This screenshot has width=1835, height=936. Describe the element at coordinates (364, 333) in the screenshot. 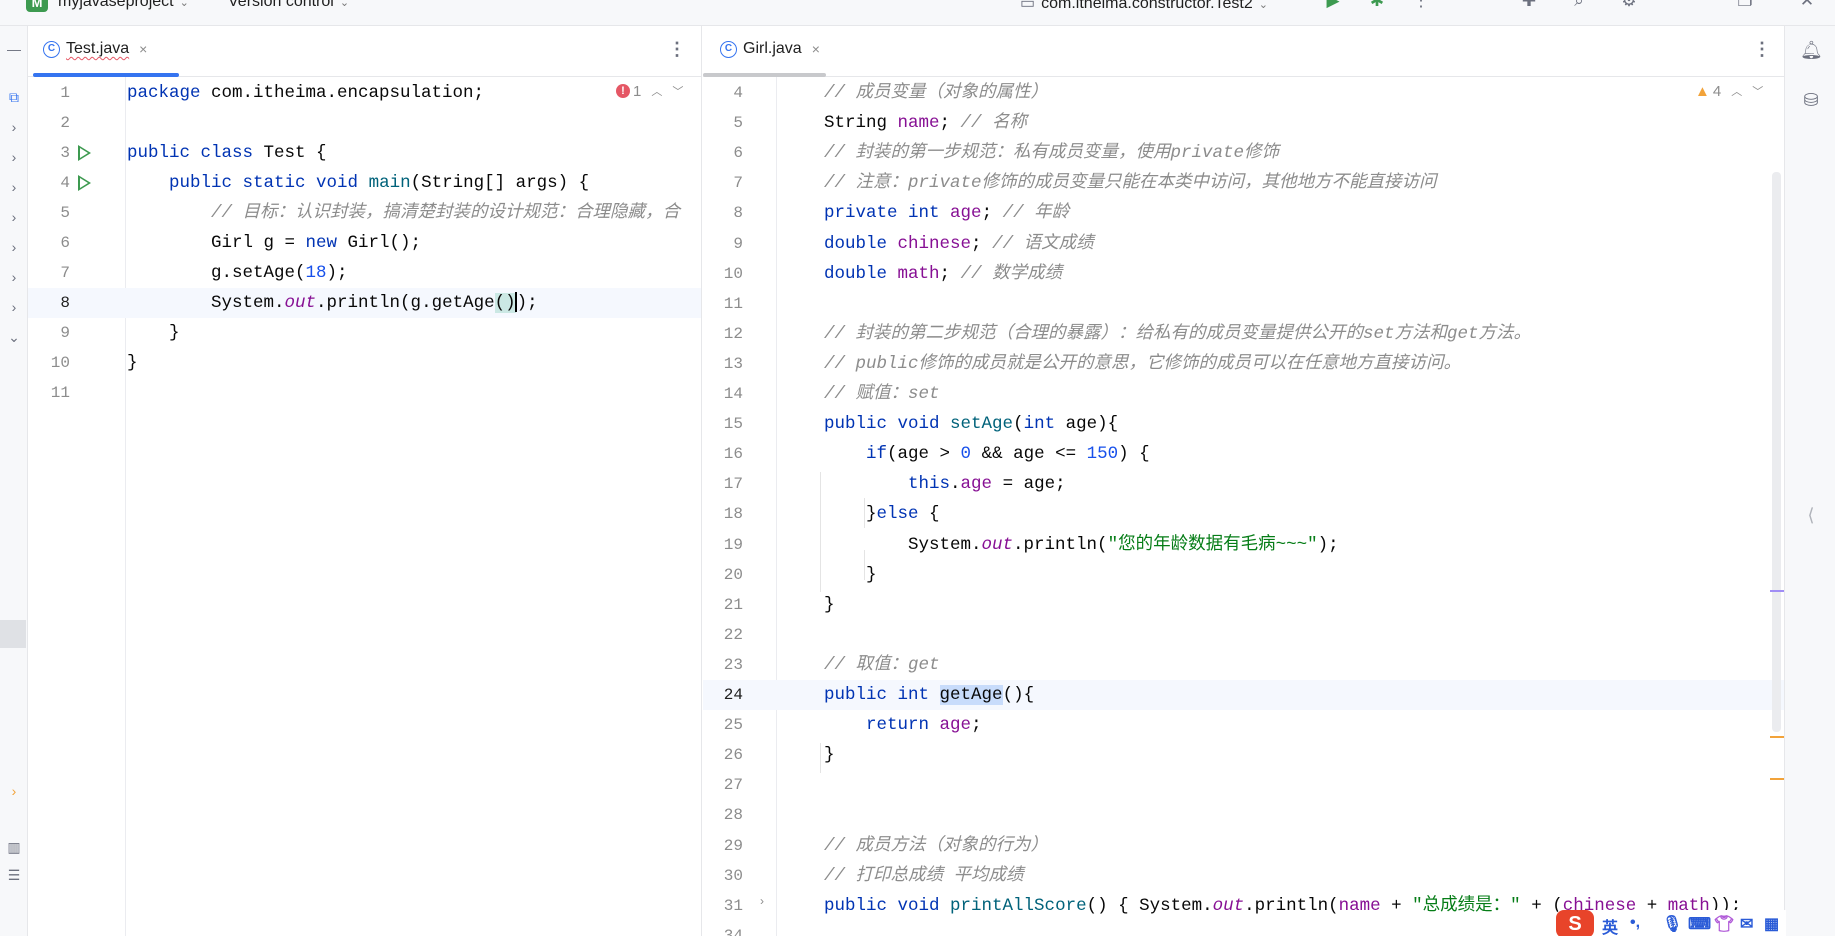

I see `code-line: 9 }` at that location.